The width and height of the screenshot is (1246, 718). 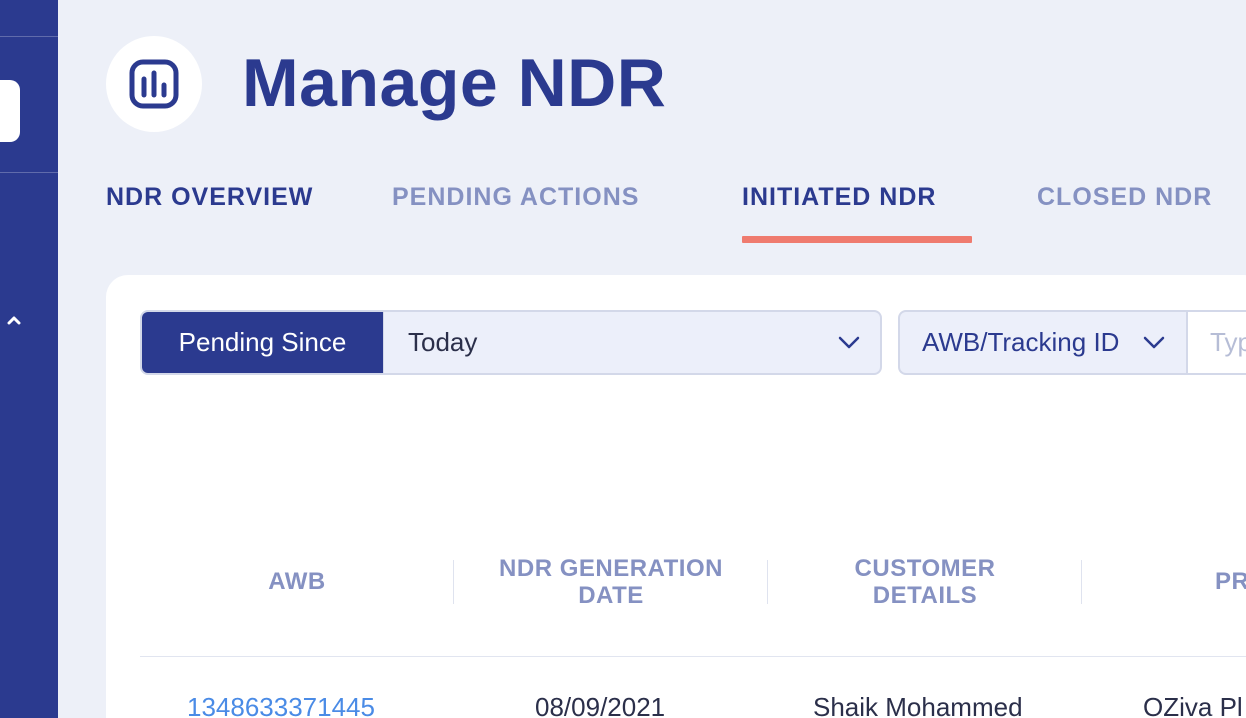 I want to click on column-header-customer: CUSTOMER DETAILS, so click(x=925, y=582).